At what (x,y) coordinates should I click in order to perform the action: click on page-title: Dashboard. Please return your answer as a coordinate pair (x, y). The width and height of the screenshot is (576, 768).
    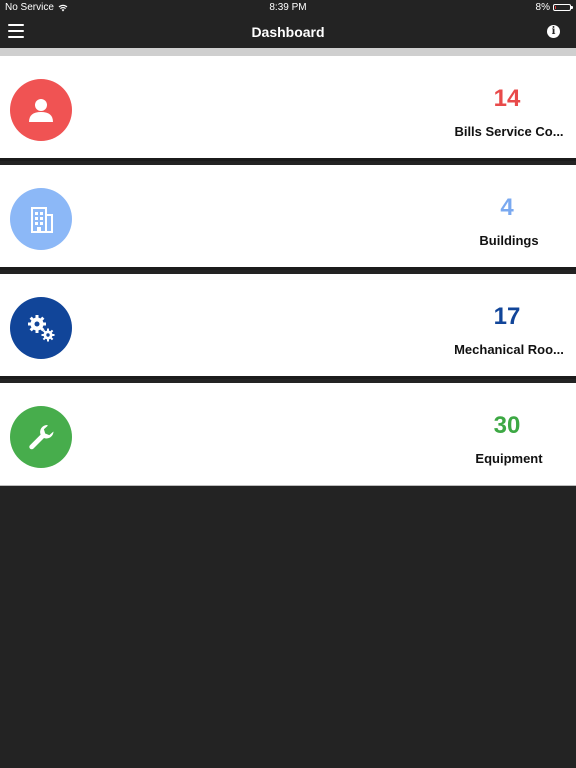
    Looking at the image, I should click on (288, 32).